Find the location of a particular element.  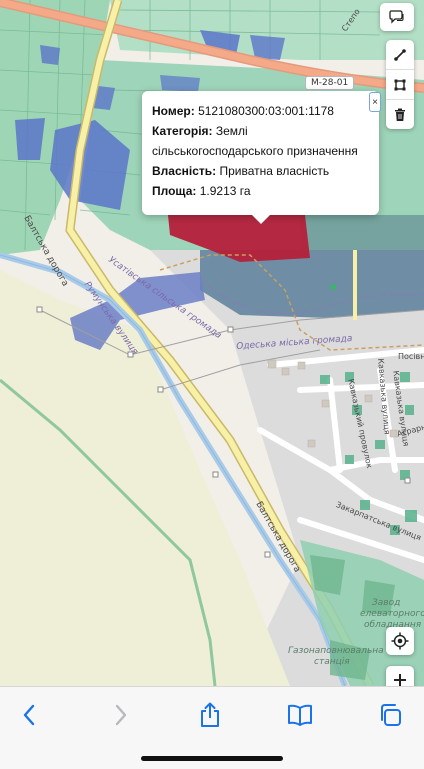

poi-label-gas-1: Газонаповнювальна is located at coordinates (336, 651).